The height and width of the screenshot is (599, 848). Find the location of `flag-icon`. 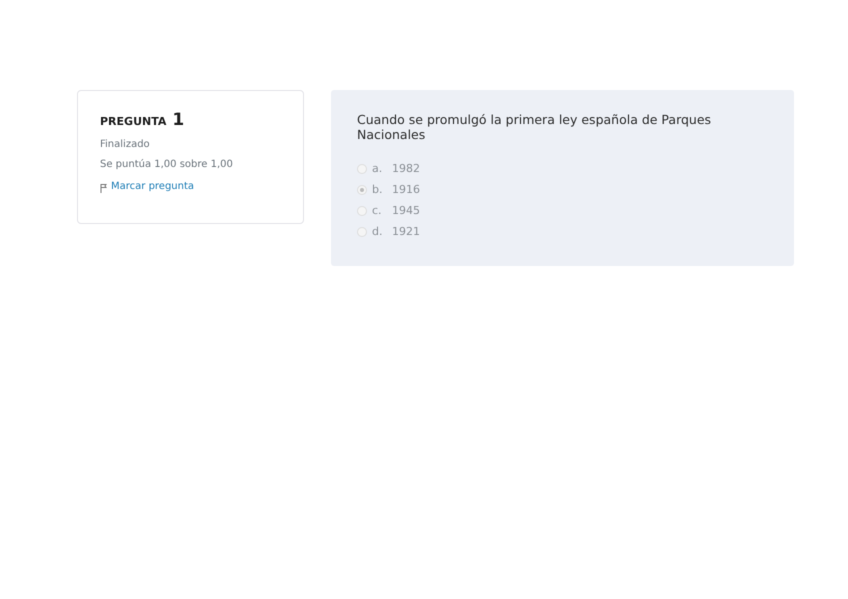

flag-icon is located at coordinates (103, 188).